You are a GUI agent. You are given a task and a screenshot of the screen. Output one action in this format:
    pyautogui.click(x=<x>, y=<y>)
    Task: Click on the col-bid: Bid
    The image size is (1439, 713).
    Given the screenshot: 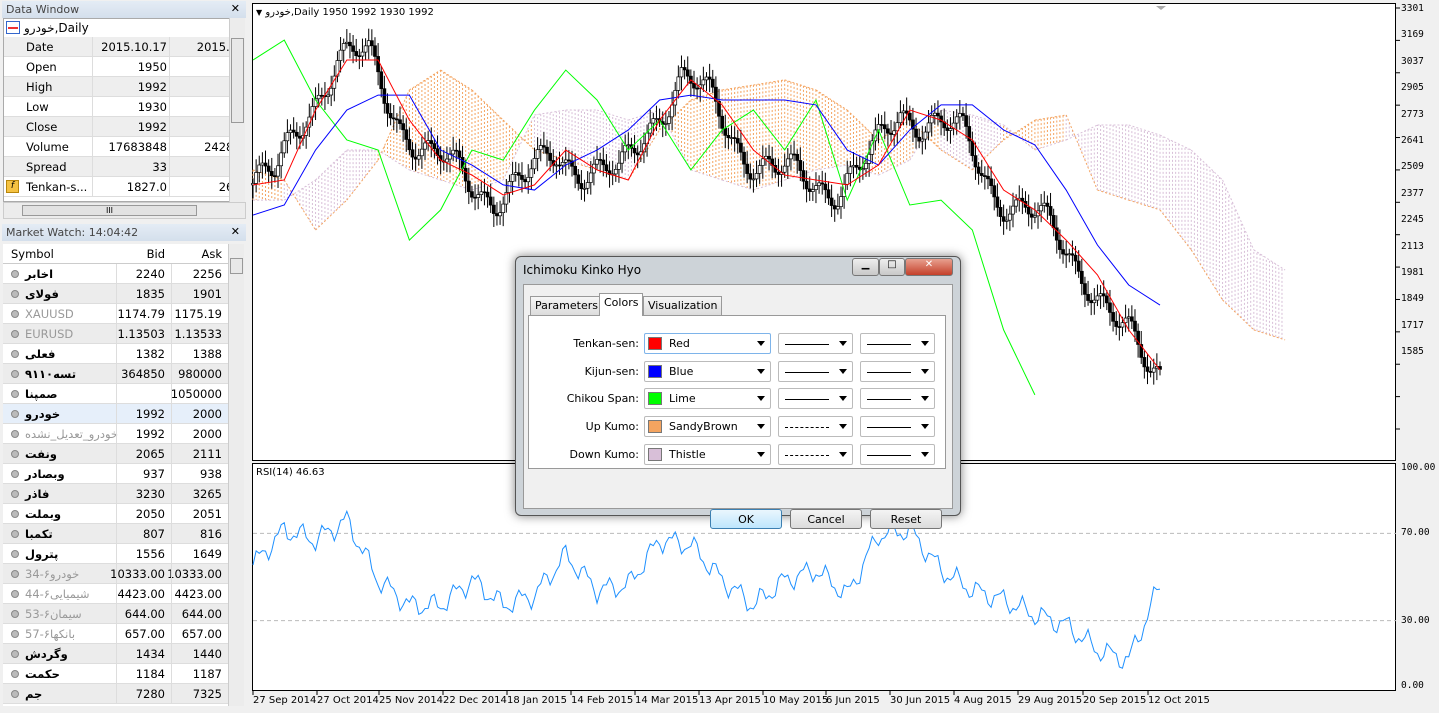 What is the action you would take?
    pyautogui.click(x=156, y=254)
    